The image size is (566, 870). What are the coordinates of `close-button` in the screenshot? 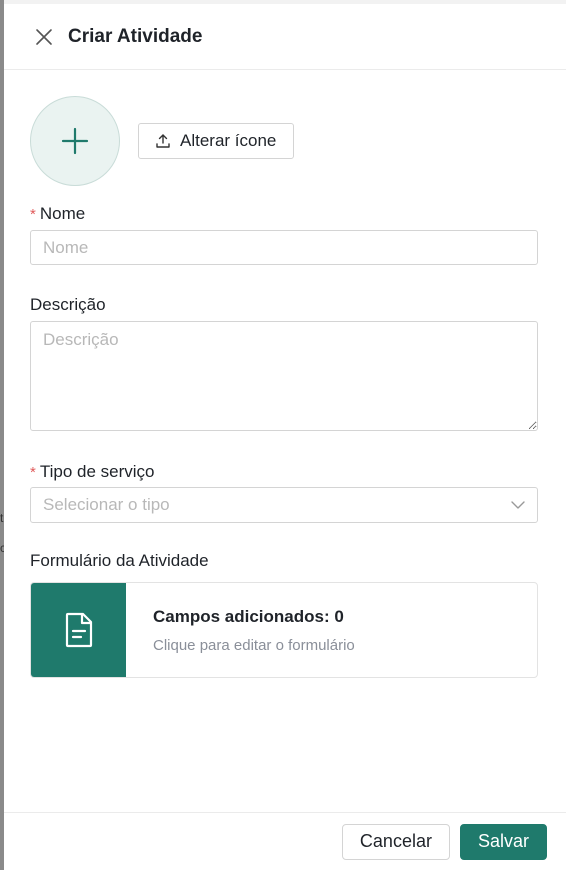 It's located at (44, 37).